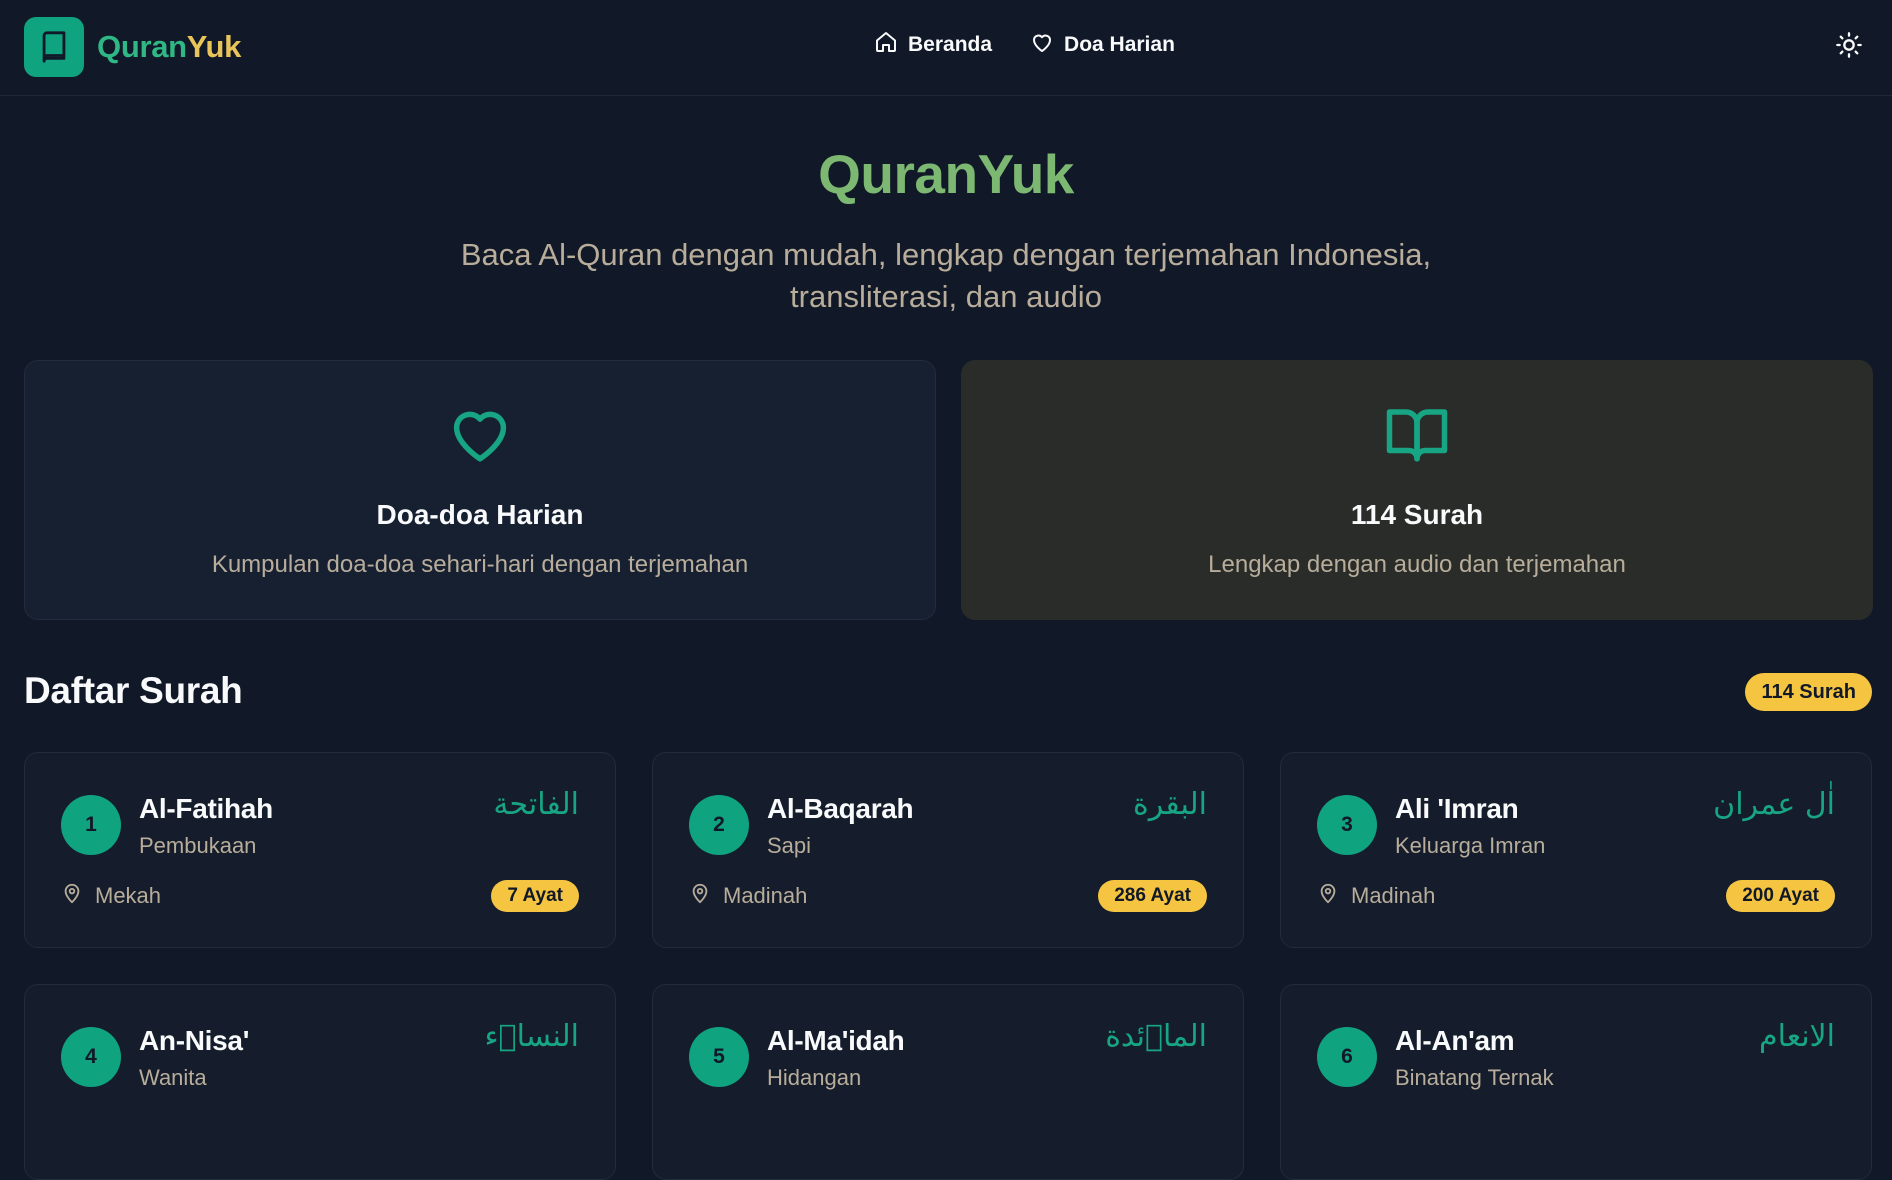  Describe the element at coordinates (1417, 435) in the screenshot. I see `open-book-icon` at that location.